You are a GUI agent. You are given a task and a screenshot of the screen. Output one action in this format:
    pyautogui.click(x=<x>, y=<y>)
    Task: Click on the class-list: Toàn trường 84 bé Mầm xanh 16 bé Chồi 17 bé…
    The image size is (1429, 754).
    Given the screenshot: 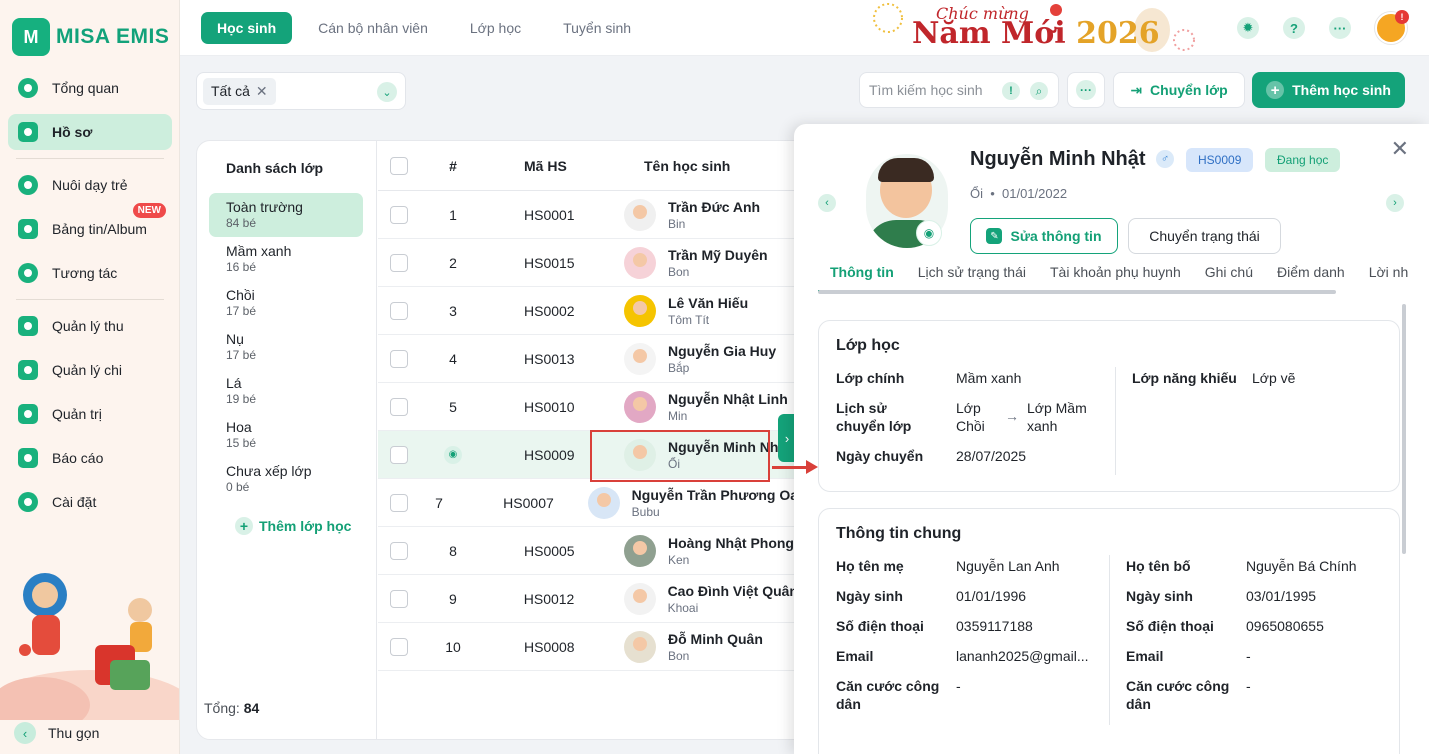 What is the action you would take?
    pyautogui.click(x=286, y=347)
    